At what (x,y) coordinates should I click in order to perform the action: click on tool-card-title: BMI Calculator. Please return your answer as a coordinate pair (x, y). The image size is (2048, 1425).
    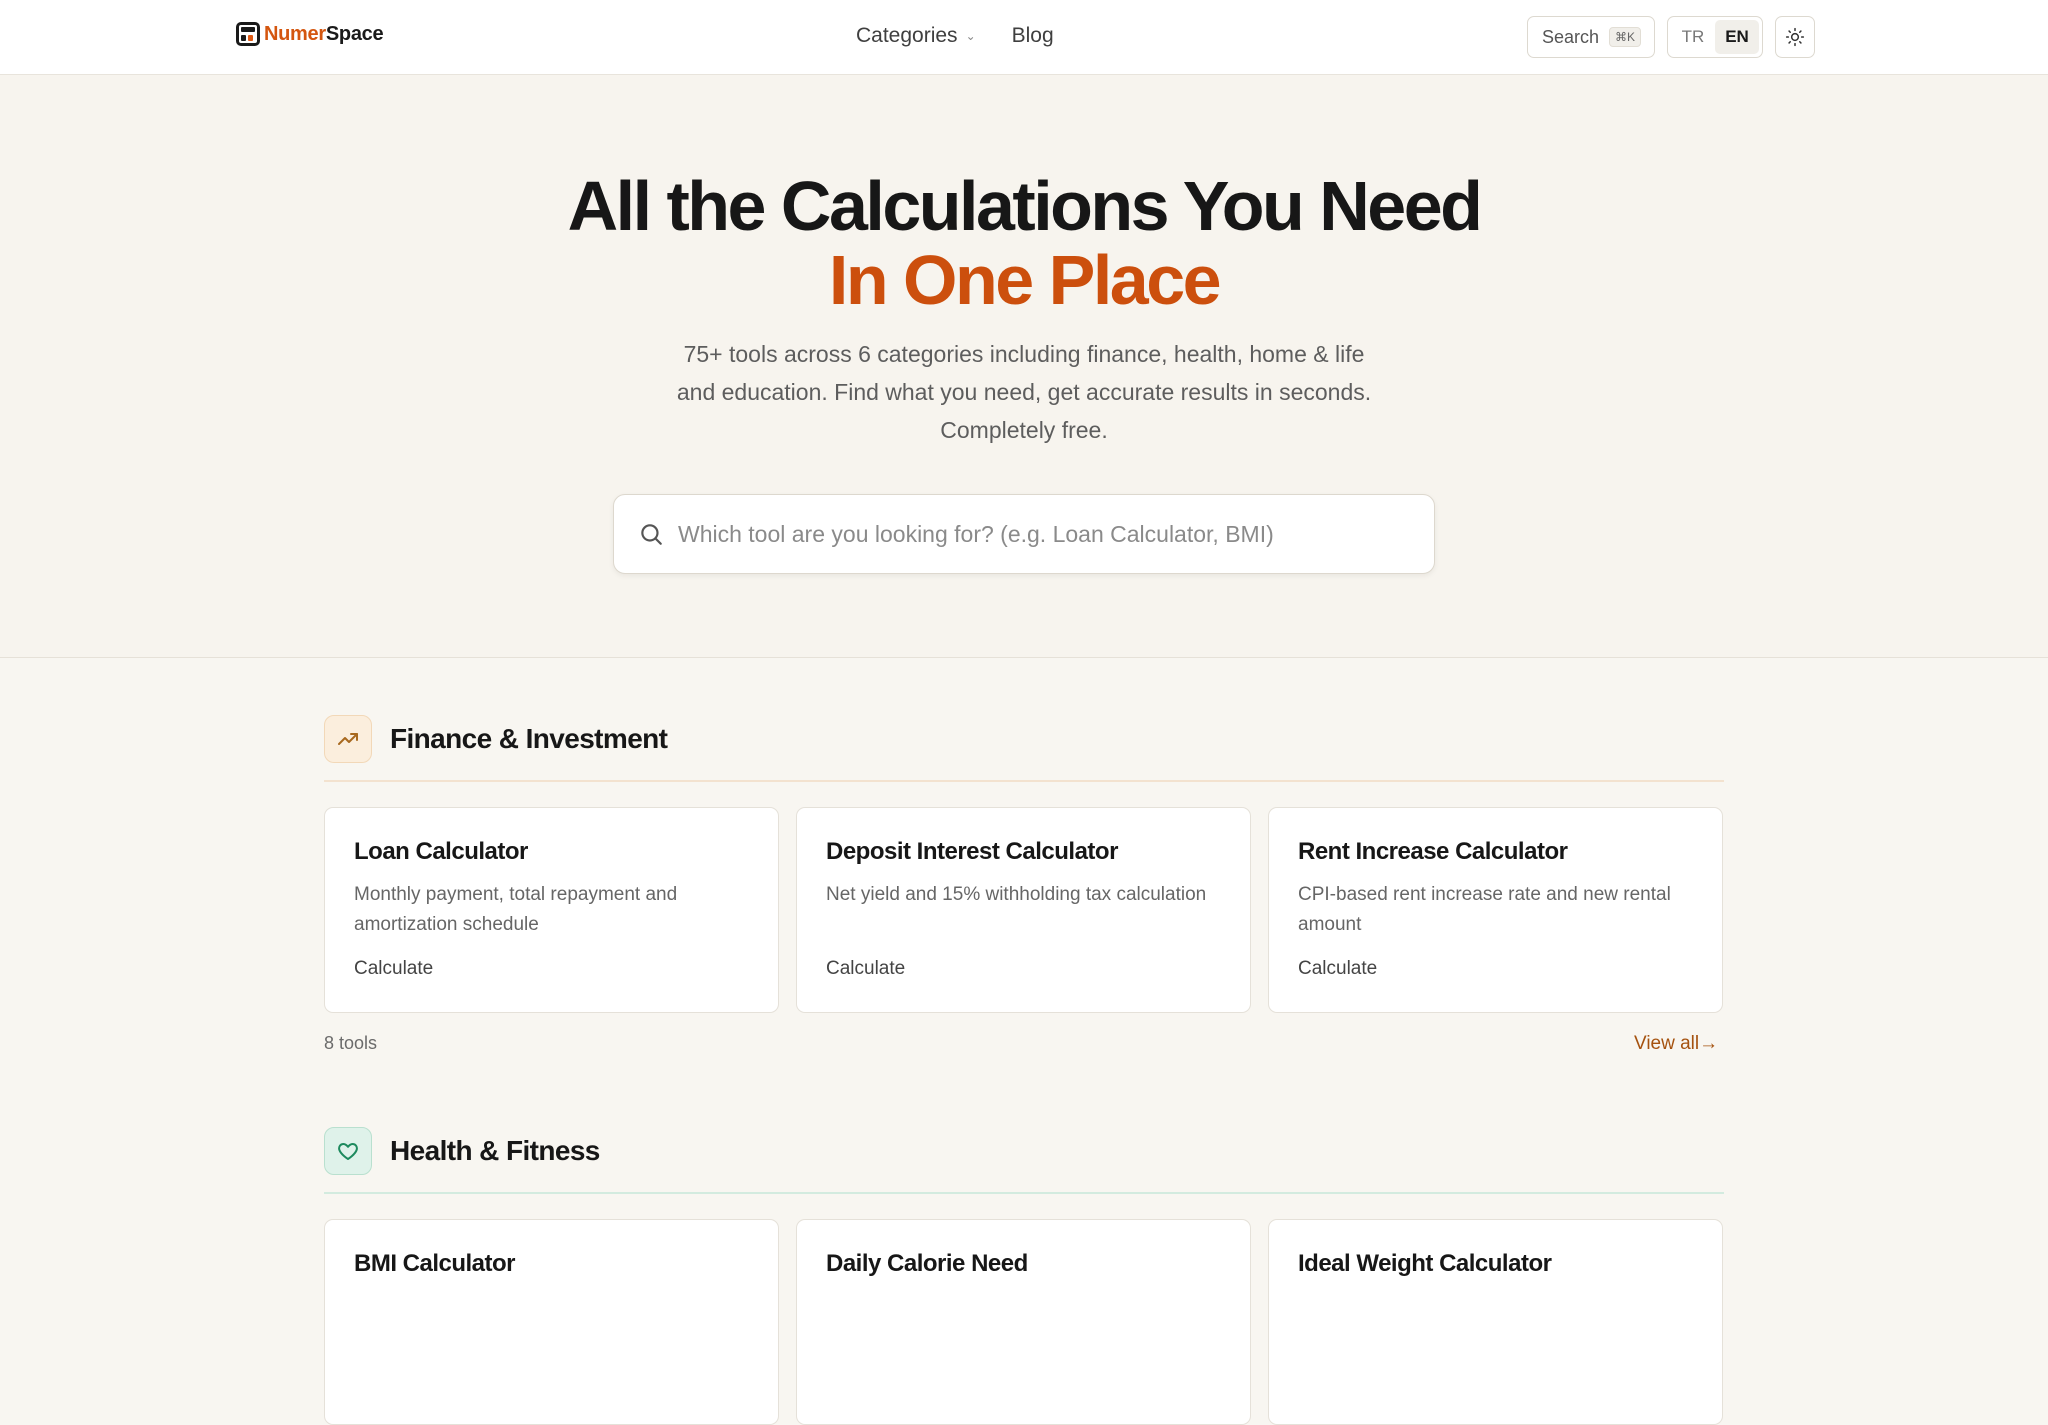
    Looking at the image, I should click on (435, 1263).